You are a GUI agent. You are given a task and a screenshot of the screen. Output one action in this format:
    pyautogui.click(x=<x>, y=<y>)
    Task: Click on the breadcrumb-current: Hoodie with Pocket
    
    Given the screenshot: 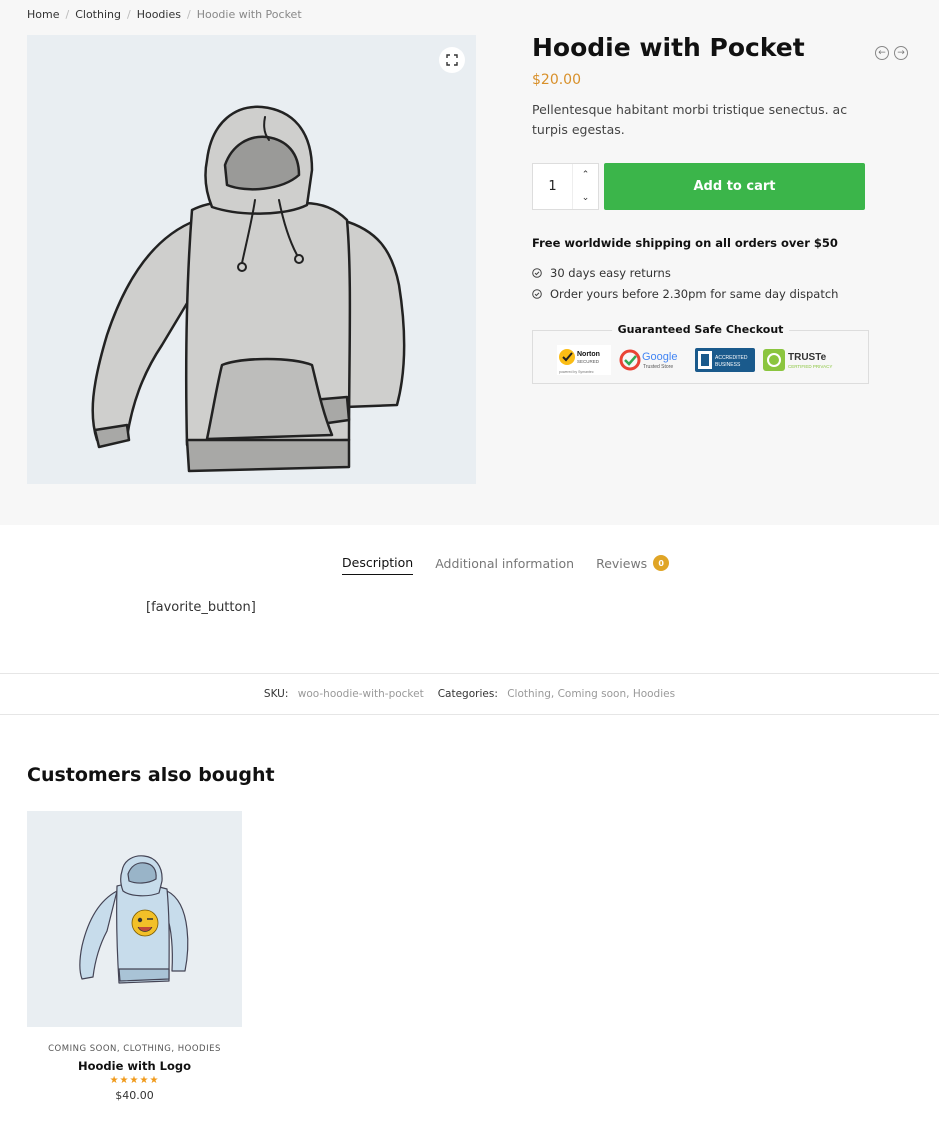 What is the action you would take?
    pyautogui.click(x=249, y=14)
    